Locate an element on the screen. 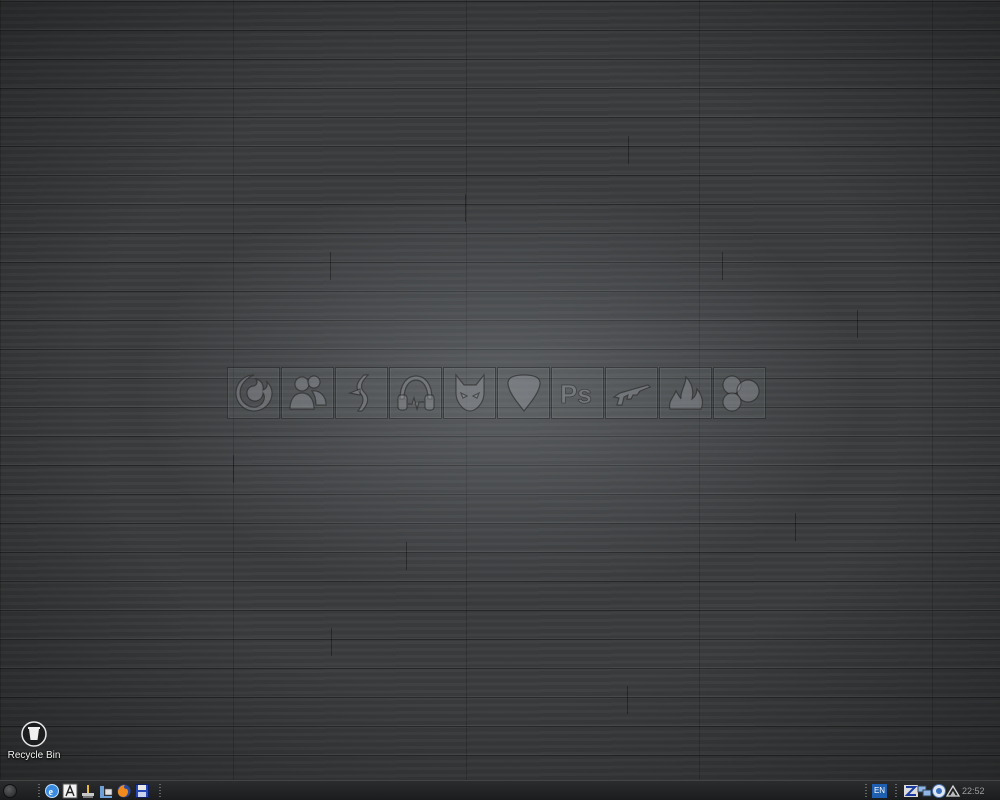  circles-icon is located at coordinates (740, 393).